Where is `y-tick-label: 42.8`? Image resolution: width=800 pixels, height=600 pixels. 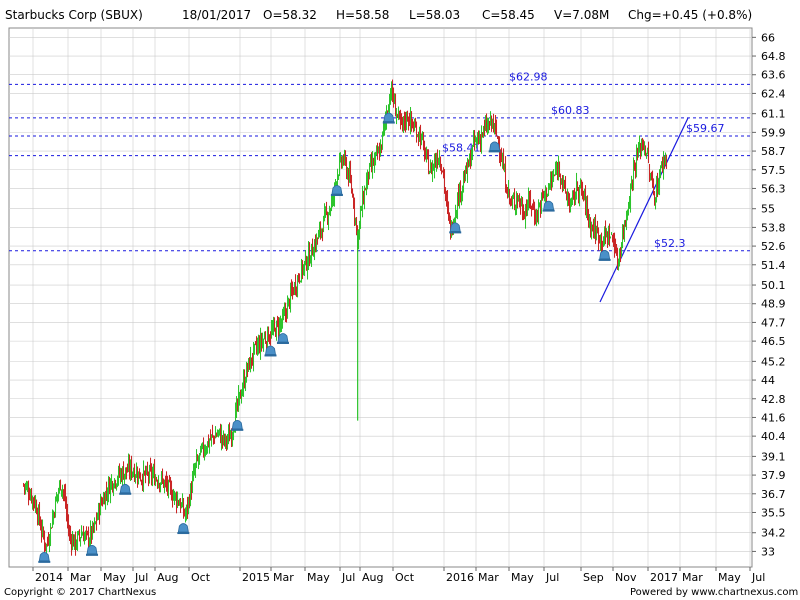 y-tick-label: 42.8 is located at coordinates (773, 399).